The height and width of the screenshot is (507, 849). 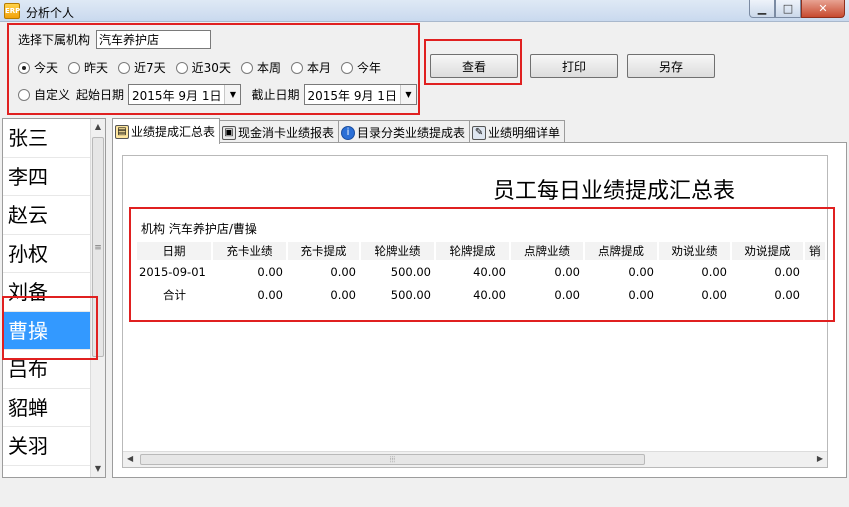 I want to click on scroll-right-icon: ▶, so click(x=820, y=458).